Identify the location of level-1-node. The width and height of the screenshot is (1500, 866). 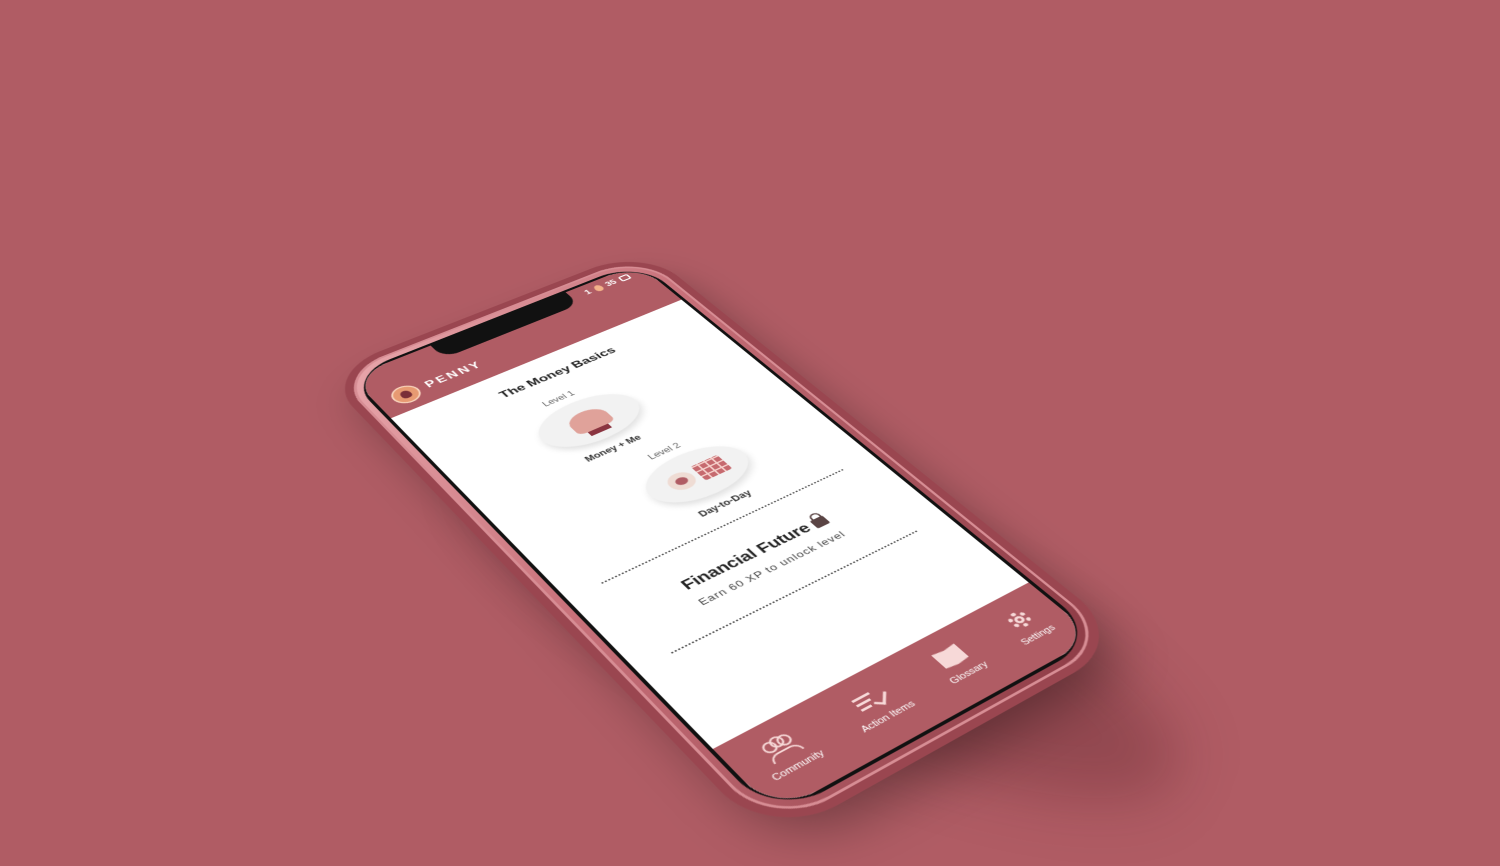
(589, 420).